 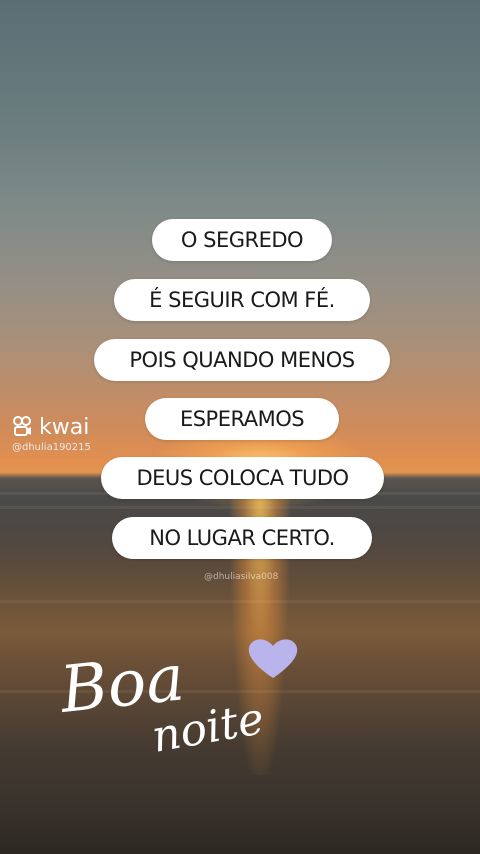 What do you see at coordinates (242, 300) in the screenshot?
I see `phrase-pill: É SEGUIR COM FÉ.` at bounding box center [242, 300].